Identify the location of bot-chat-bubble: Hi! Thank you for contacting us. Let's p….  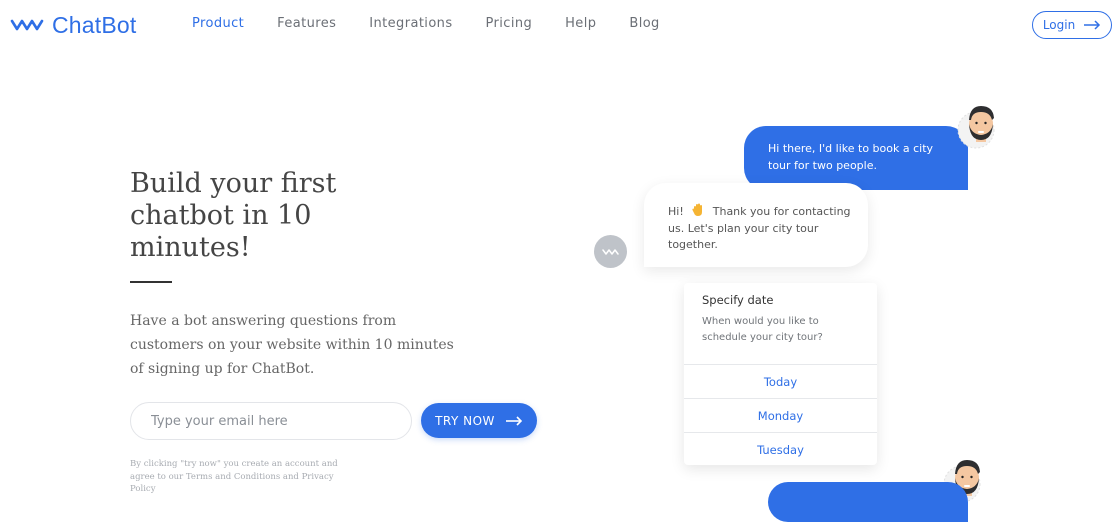
(756, 225).